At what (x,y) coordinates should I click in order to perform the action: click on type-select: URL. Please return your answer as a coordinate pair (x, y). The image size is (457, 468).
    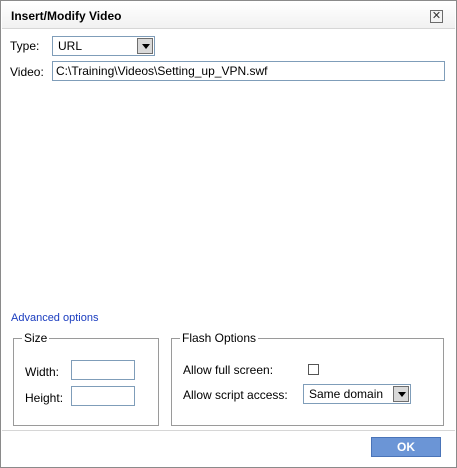
    Looking at the image, I should click on (103, 46).